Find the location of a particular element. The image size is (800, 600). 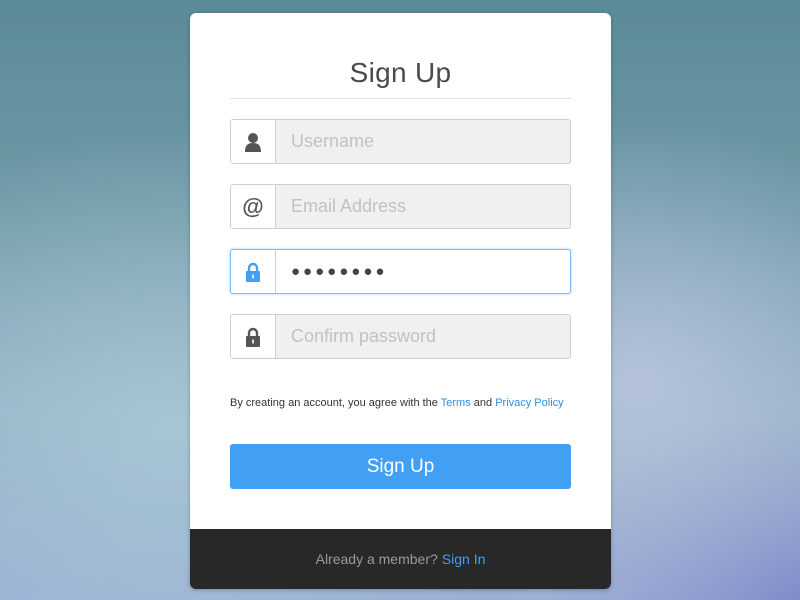

username-input: Username is located at coordinates (423, 141).